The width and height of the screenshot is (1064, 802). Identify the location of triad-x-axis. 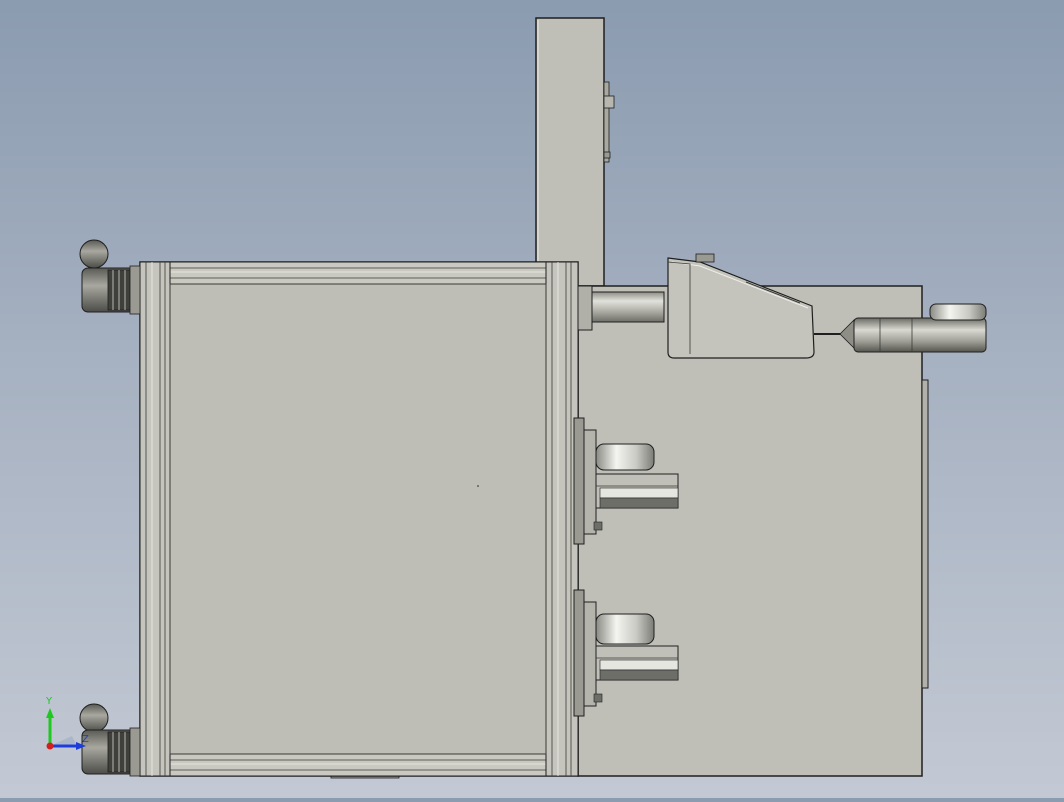
(50, 746).